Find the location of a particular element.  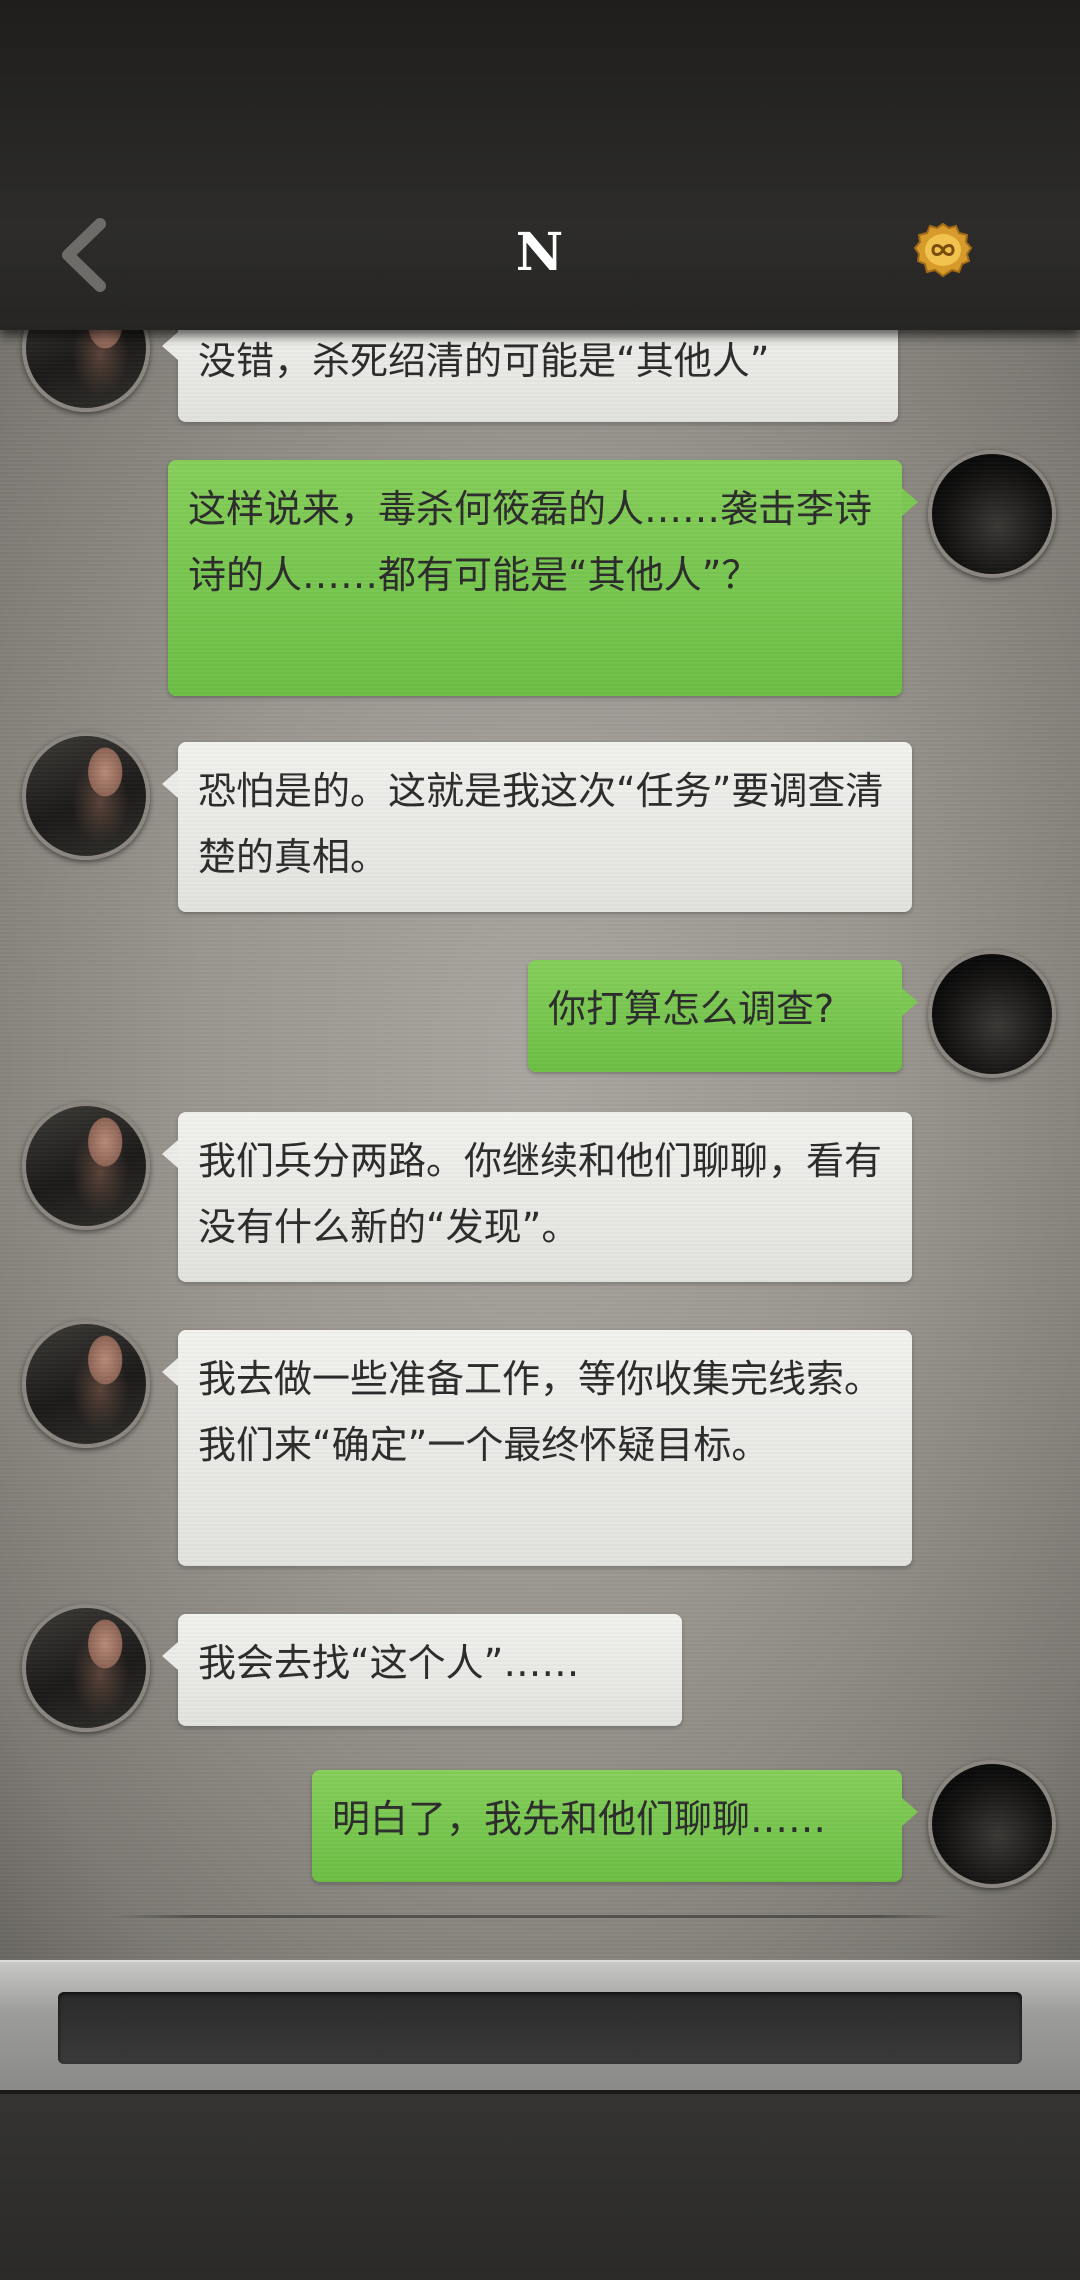

chat-divider is located at coordinates (535, 1916).